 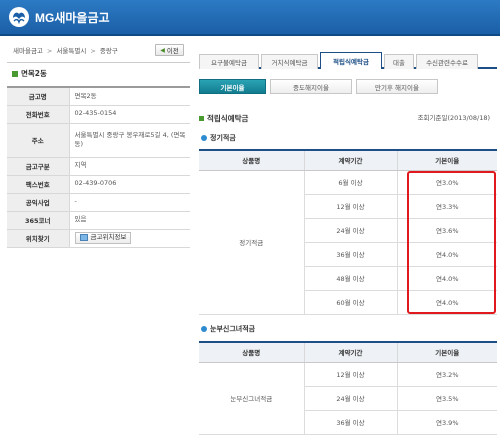 What do you see at coordinates (38, 220) in the screenshot?
I see `info-key: 365코너` at bounding box center [38, 220].